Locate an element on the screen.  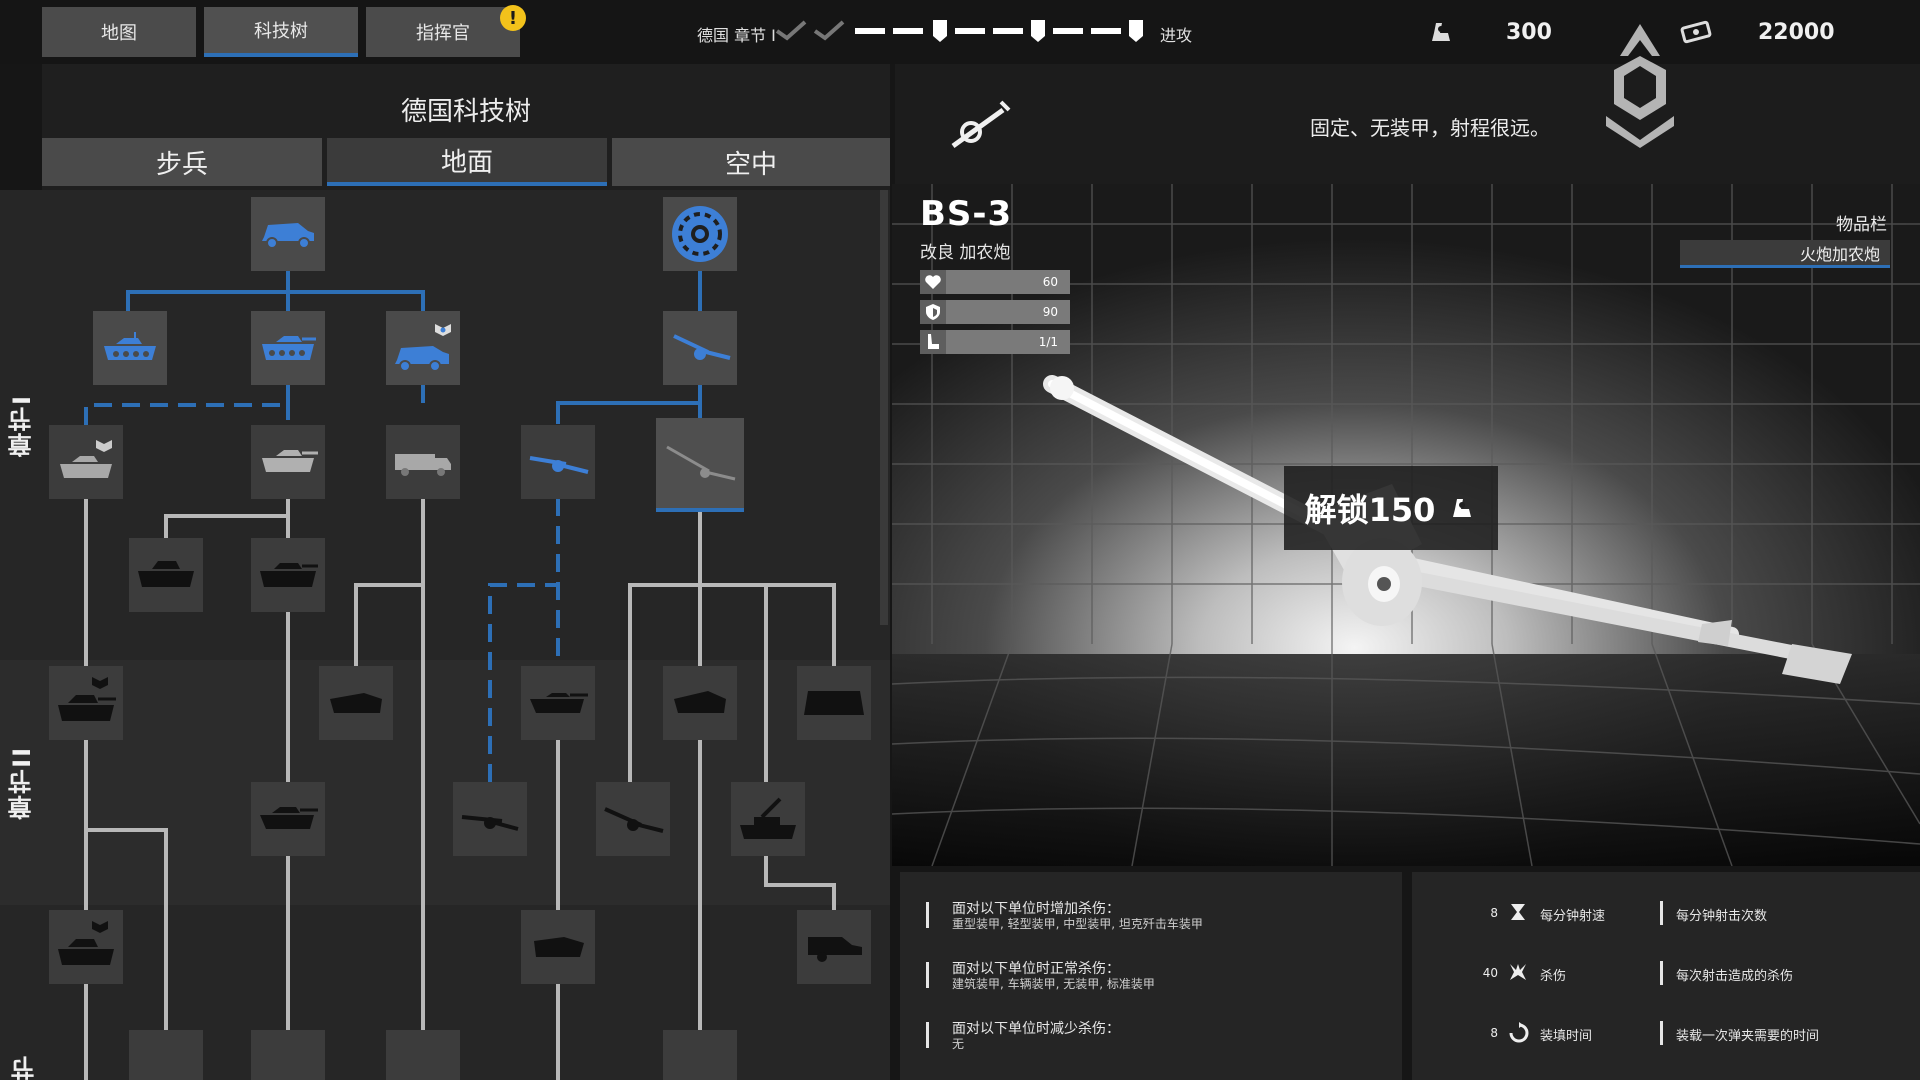
tree-node-tank-hq-locked is located at coordinates (86, 462).